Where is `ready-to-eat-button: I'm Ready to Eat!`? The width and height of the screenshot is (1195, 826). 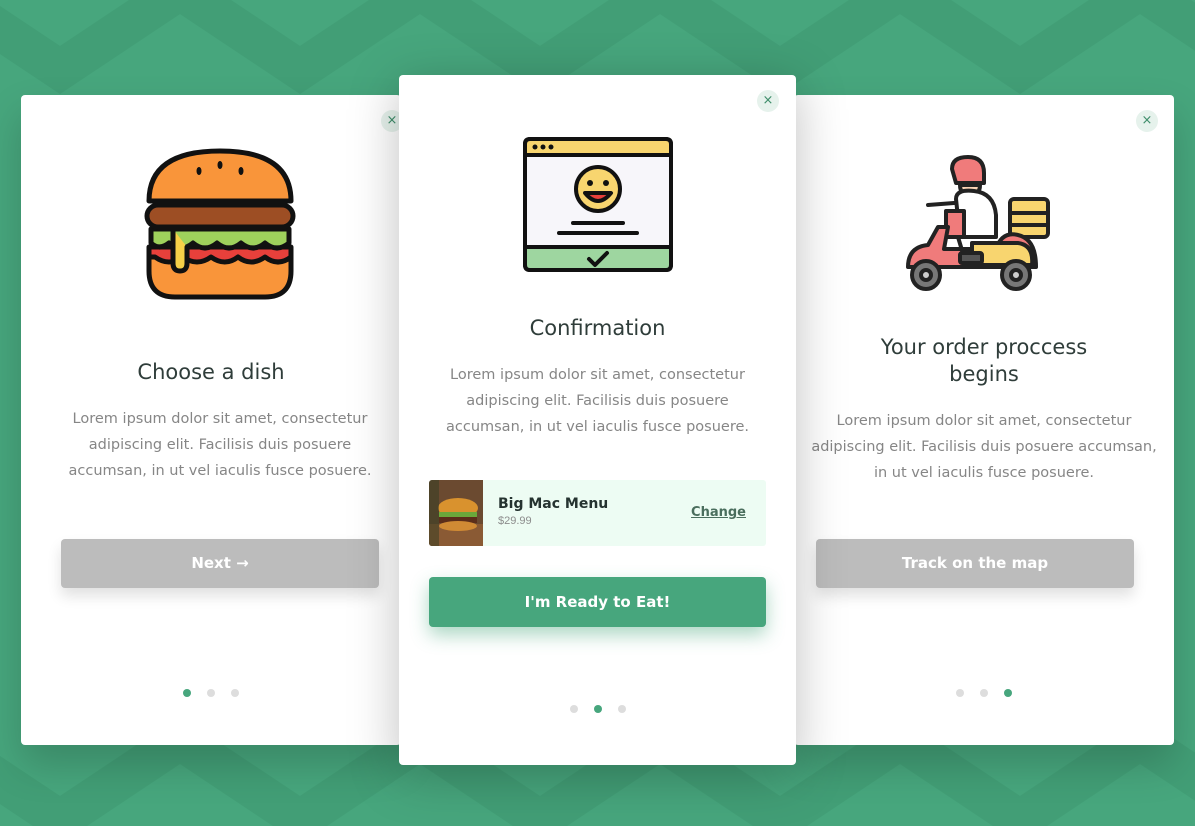
ready-to-eat-button: I'm Ready to Eat! is located at coordinates (597, 602).